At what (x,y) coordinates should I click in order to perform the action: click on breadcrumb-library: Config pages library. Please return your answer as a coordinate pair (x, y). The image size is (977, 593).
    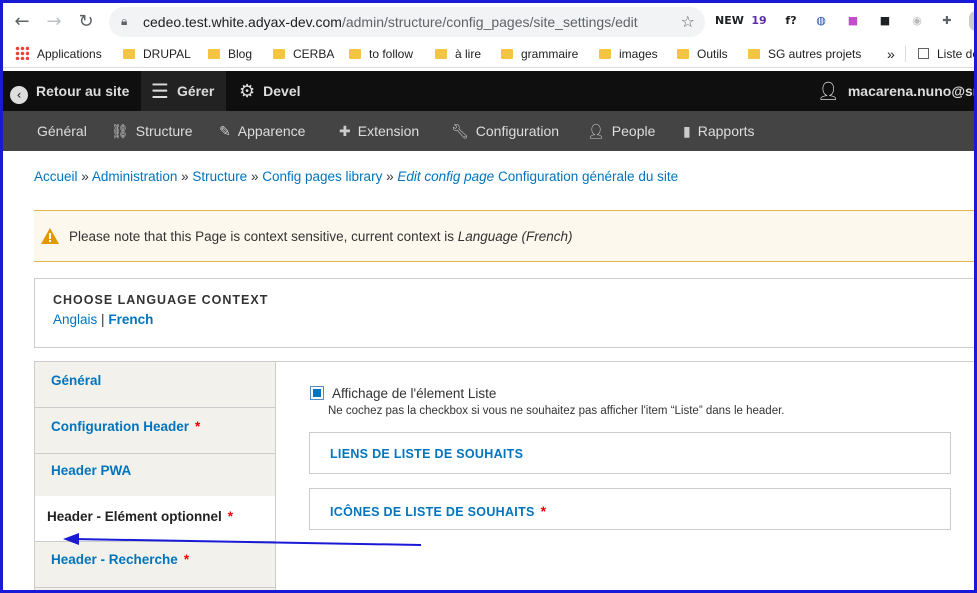
    Looking at the image, I should click on (322, 176).